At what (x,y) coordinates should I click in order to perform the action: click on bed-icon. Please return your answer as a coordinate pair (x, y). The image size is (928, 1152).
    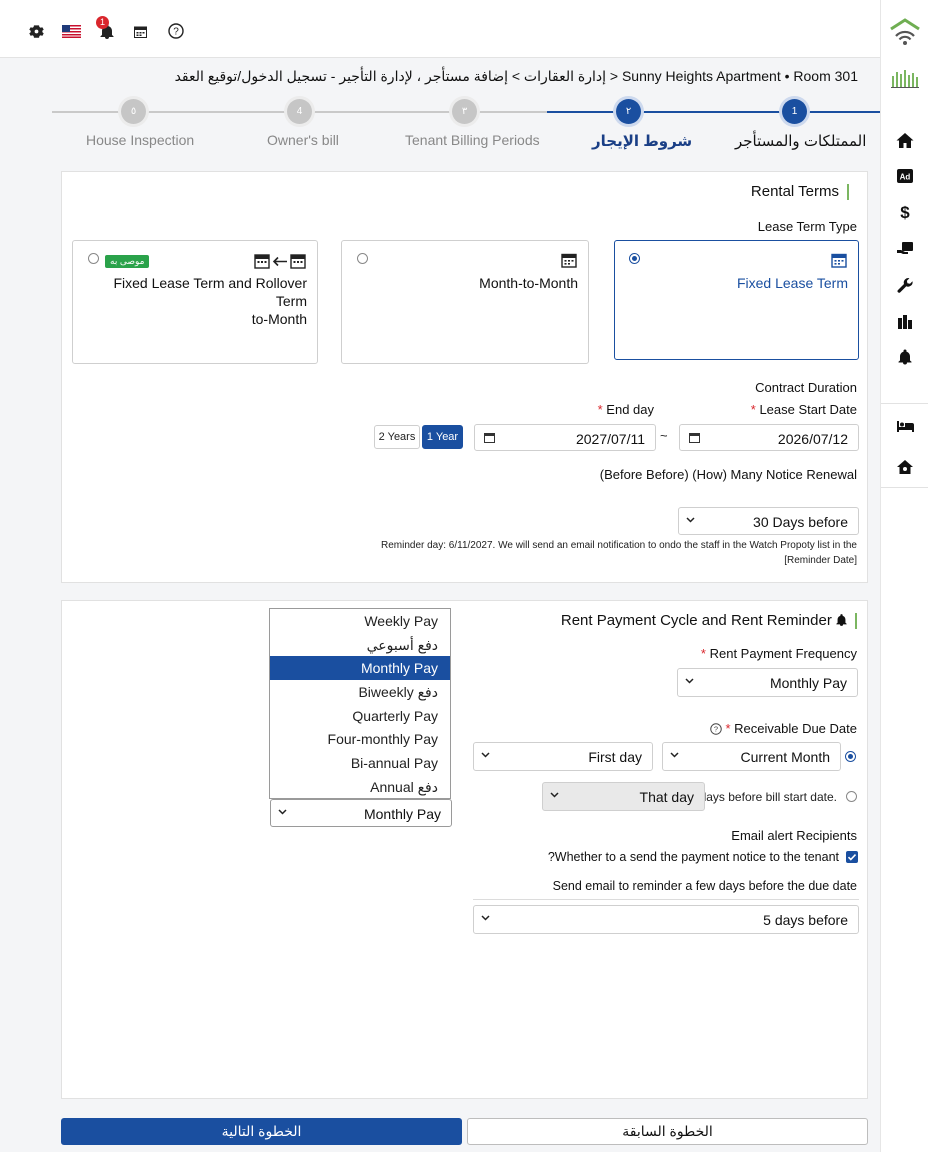
    Looking at the image, I should click on (904, 426).